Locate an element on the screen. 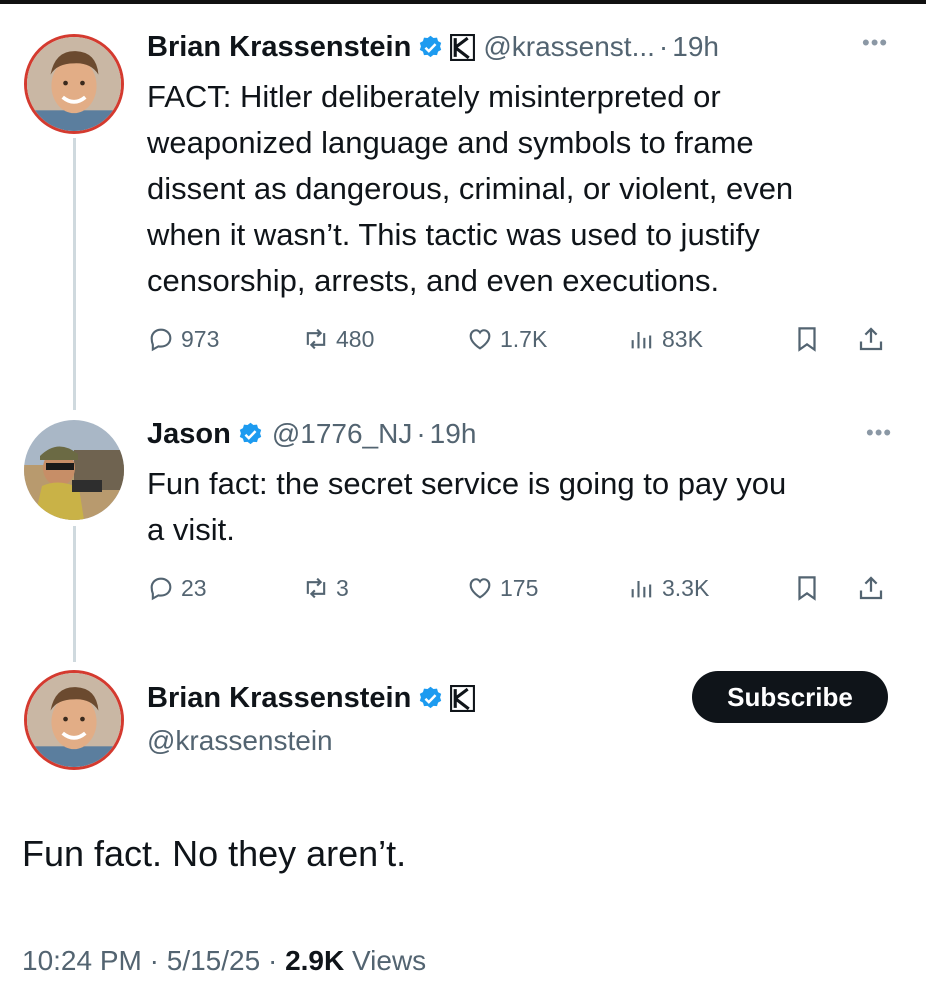 This screenshot has height=1000, width=926. view-count: 3.3K is located at coordinates (686, 587).